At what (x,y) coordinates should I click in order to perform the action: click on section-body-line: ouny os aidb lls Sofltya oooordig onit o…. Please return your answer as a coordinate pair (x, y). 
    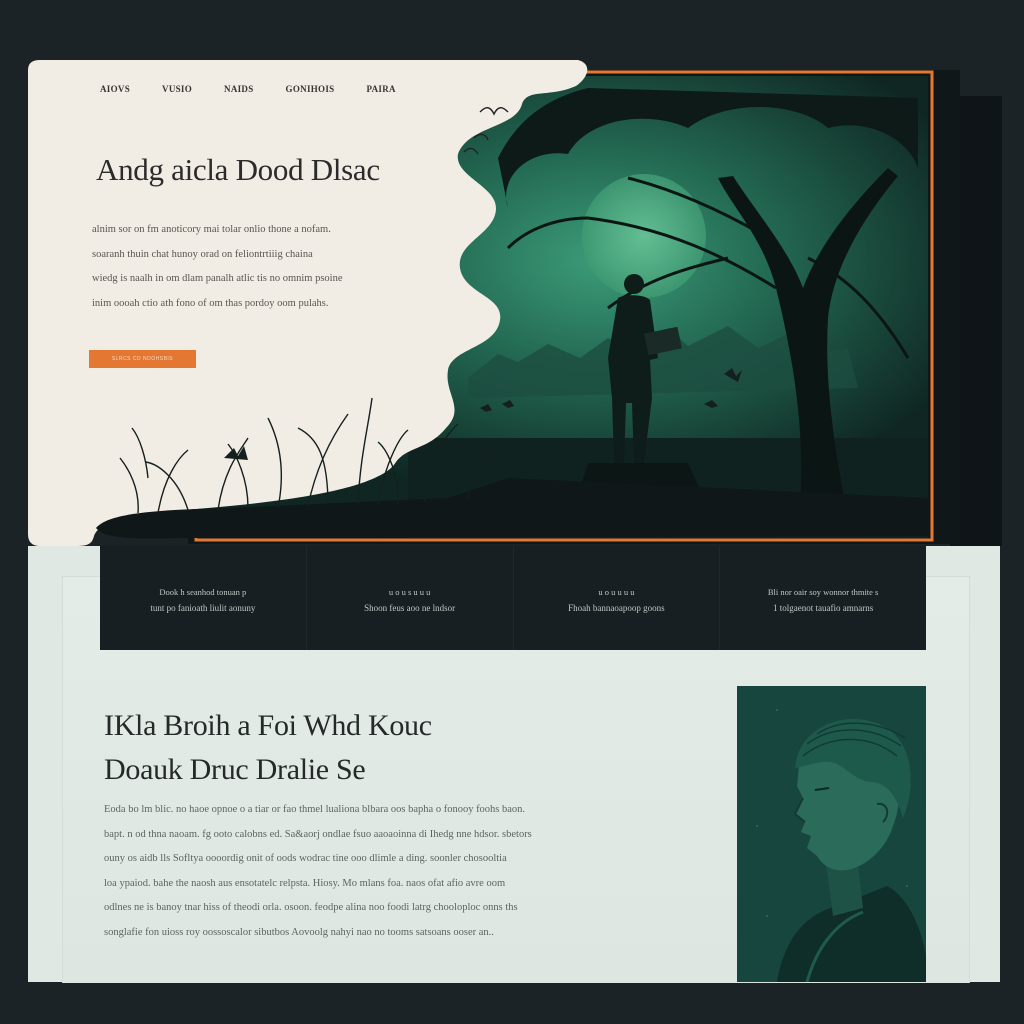
    Looking at the image, I should click on (305, 859).